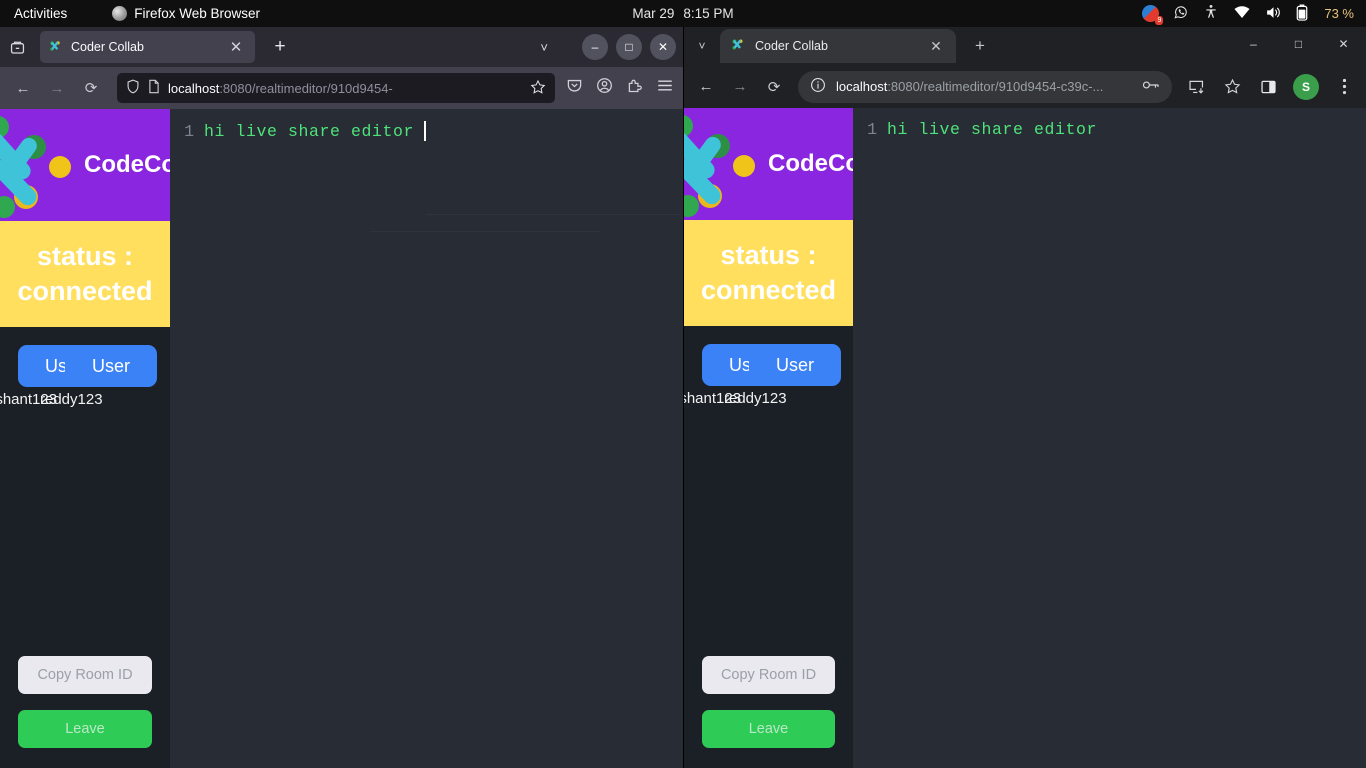 The image size is (1366, 768). I want to click on clock: Mar 29 8:15 PM, so click(682, 13).